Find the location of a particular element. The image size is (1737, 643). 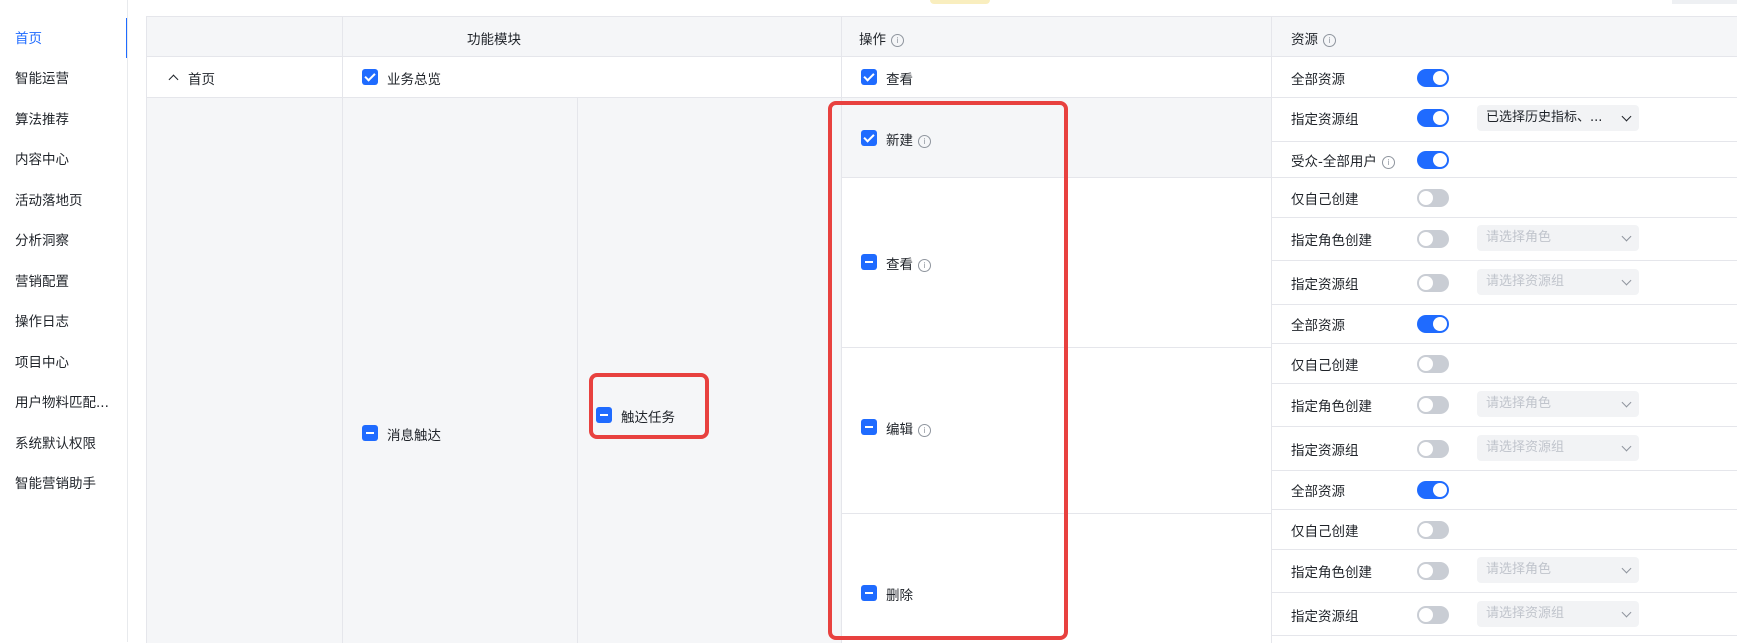

select-view-group-placeholder: 请选择资源组 is located at coordinates (1525, 281).